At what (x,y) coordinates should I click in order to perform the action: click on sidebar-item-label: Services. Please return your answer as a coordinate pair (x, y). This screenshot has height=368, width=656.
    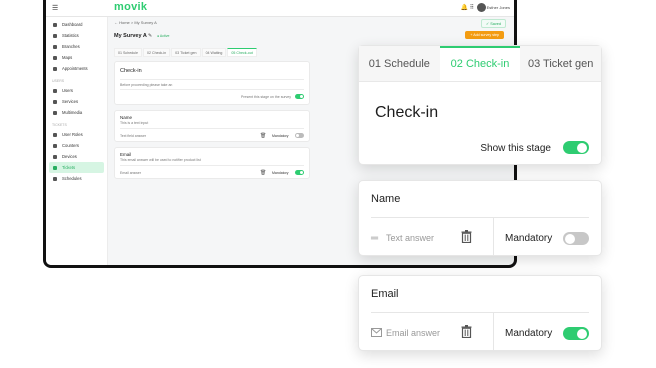
    Looking at the image, I should click on (70, 101).